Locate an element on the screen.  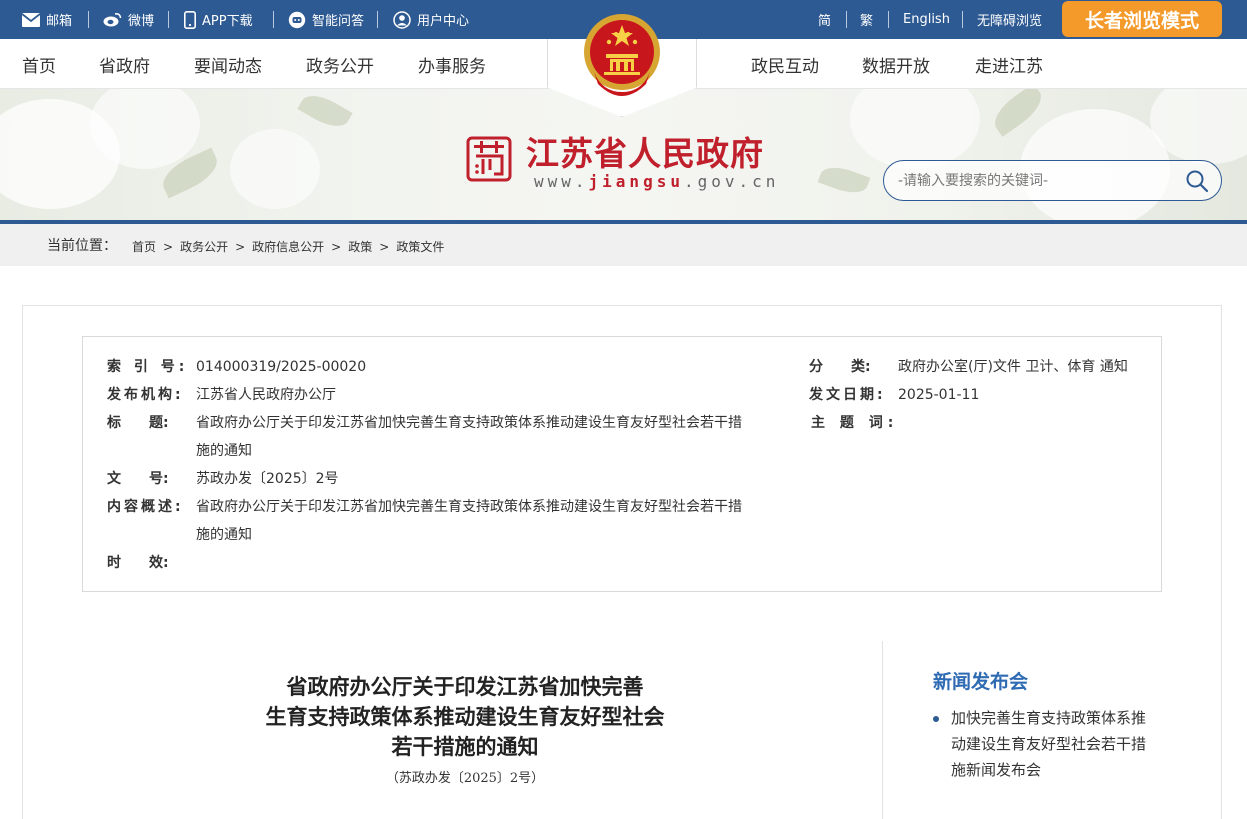
breadcrumb-info-disclosure: 政府信息公开 is located at coordinates (288, 247).